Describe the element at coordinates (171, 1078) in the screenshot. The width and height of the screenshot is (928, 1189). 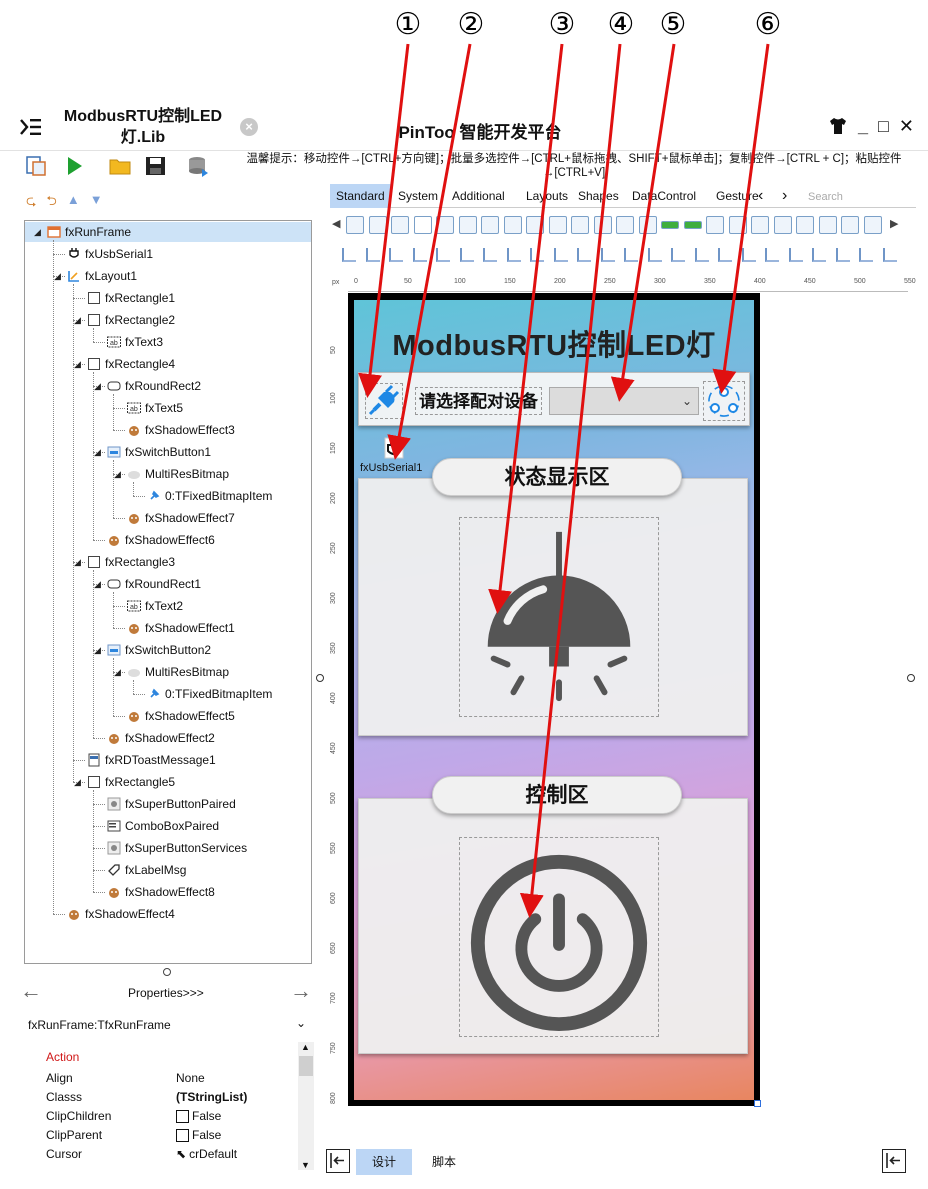
I see `property-row: Align None` at that location.